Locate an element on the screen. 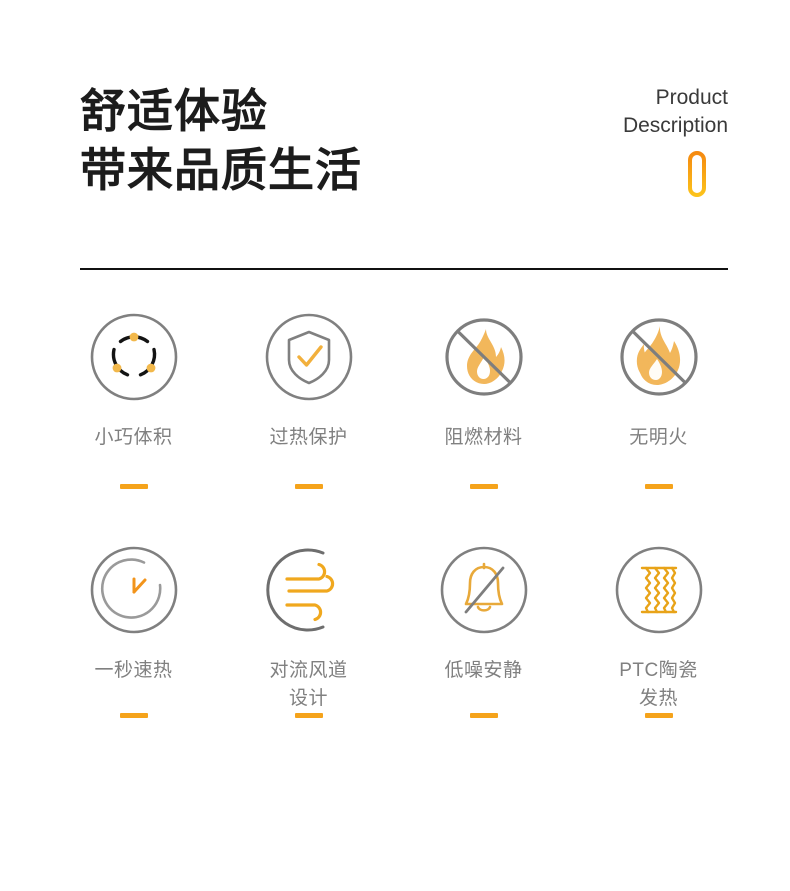  page-title: 舒适体验 带来品质生活 is located at coordinates (221, 141).